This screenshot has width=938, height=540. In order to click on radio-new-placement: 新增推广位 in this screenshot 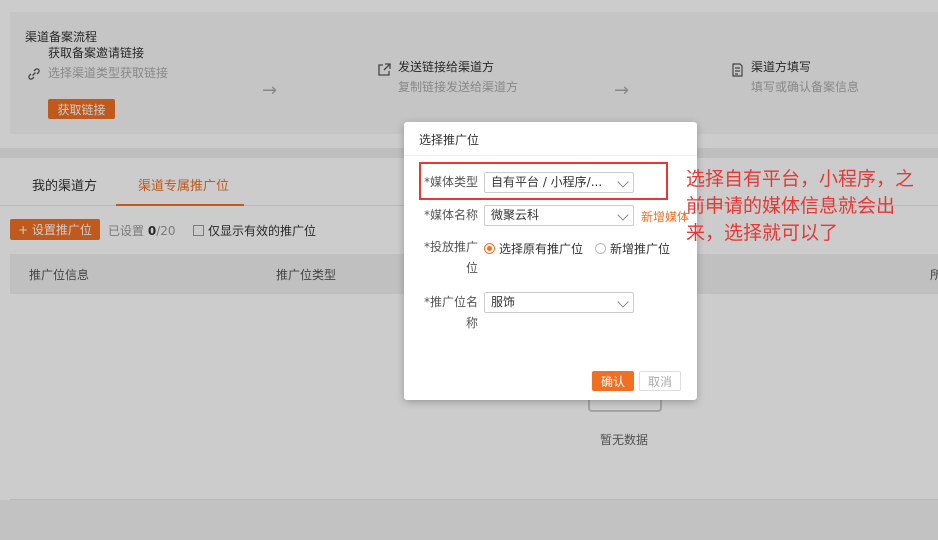, I will do `click(632, 248)`.